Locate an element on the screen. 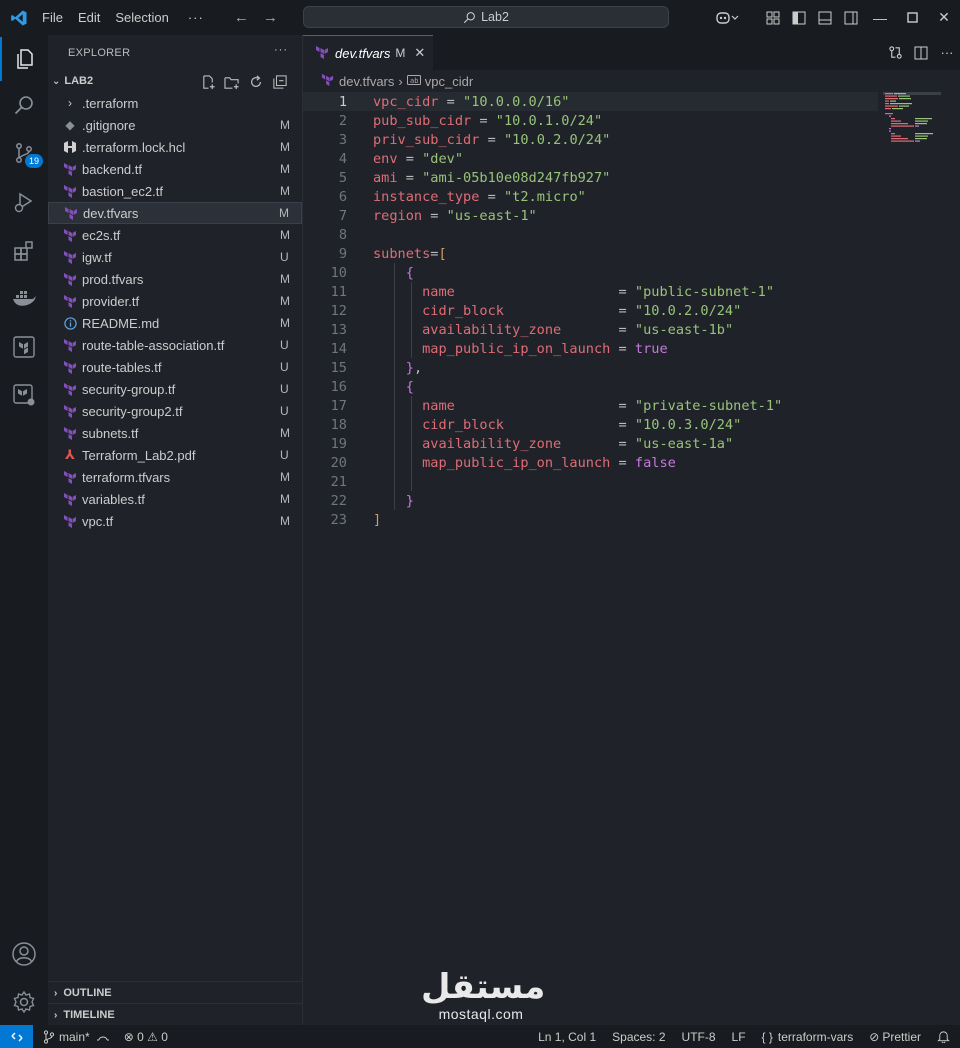 The width and height of the screenshot is (960, 1048). run-debug-icon is located at coordinates (24, 202).